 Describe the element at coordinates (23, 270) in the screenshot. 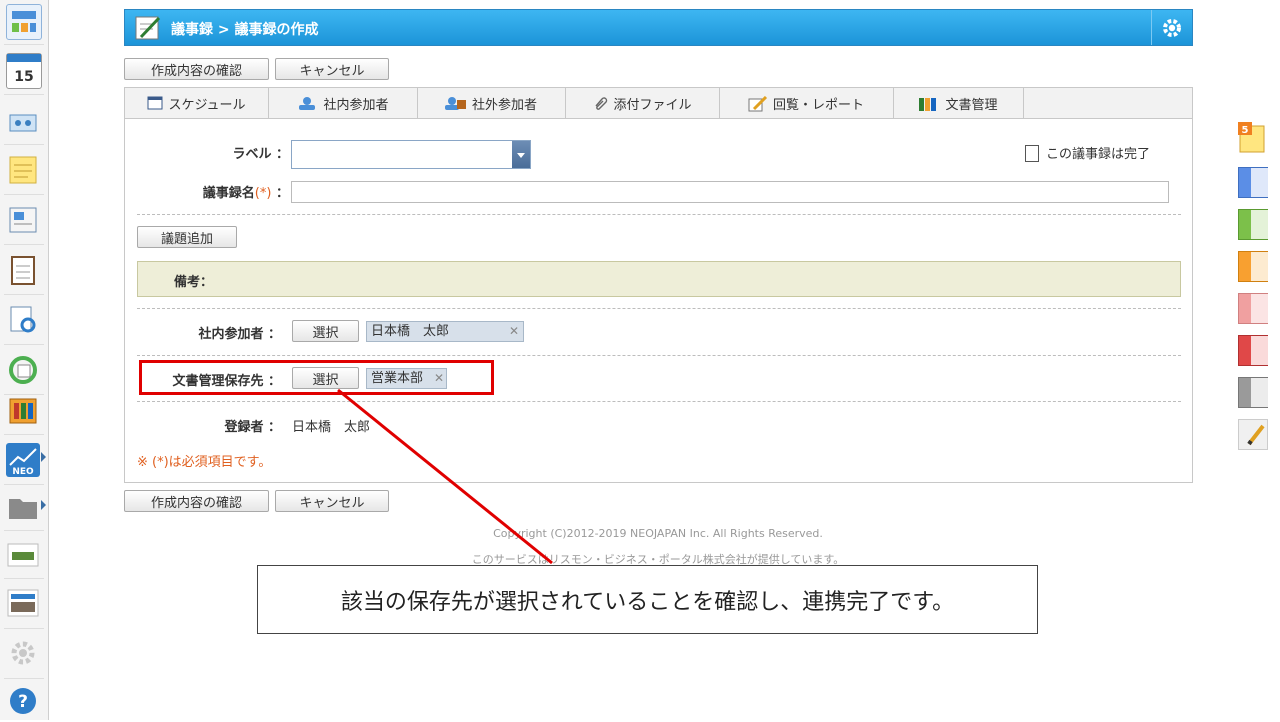

I see `clipboard-icon` at that location.